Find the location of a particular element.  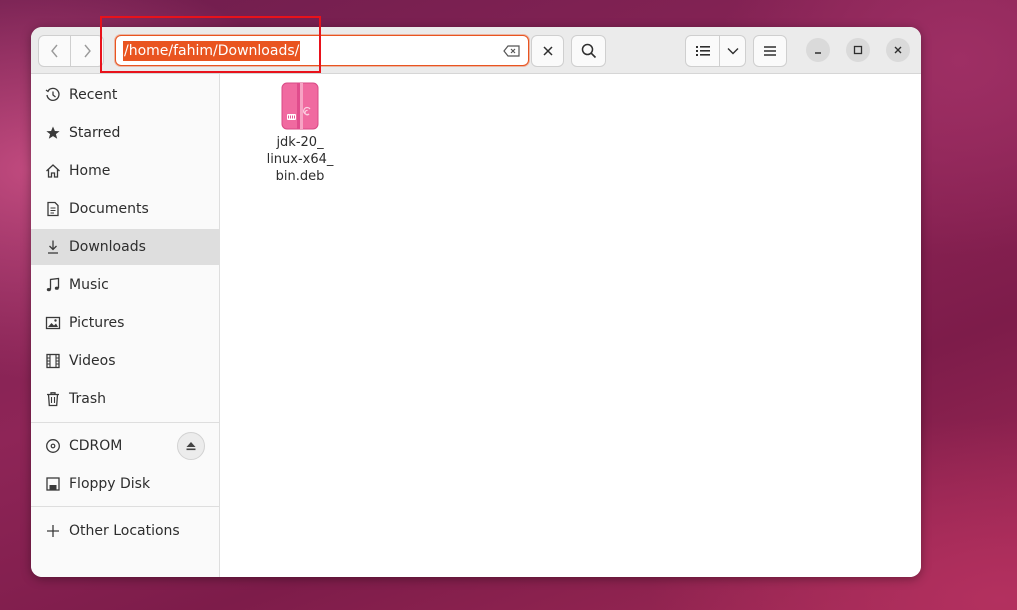

list-view-button is located at coordinates (702, 51).